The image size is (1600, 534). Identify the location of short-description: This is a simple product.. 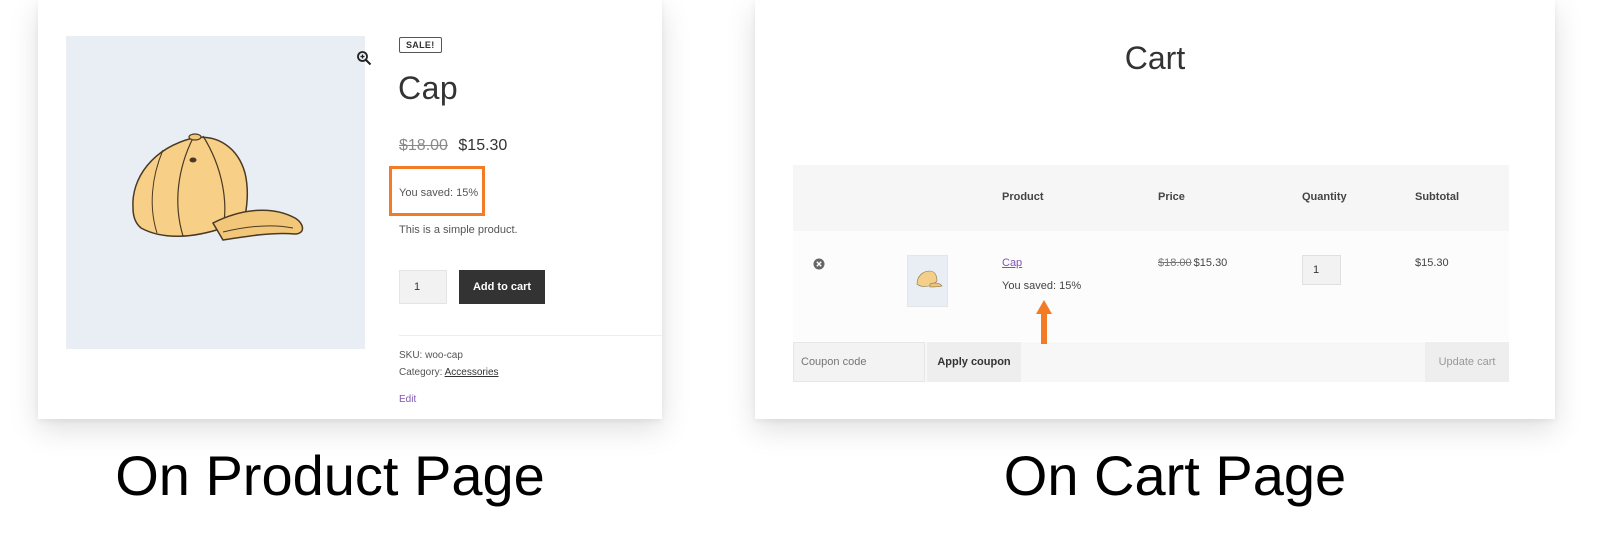
(458, 230).